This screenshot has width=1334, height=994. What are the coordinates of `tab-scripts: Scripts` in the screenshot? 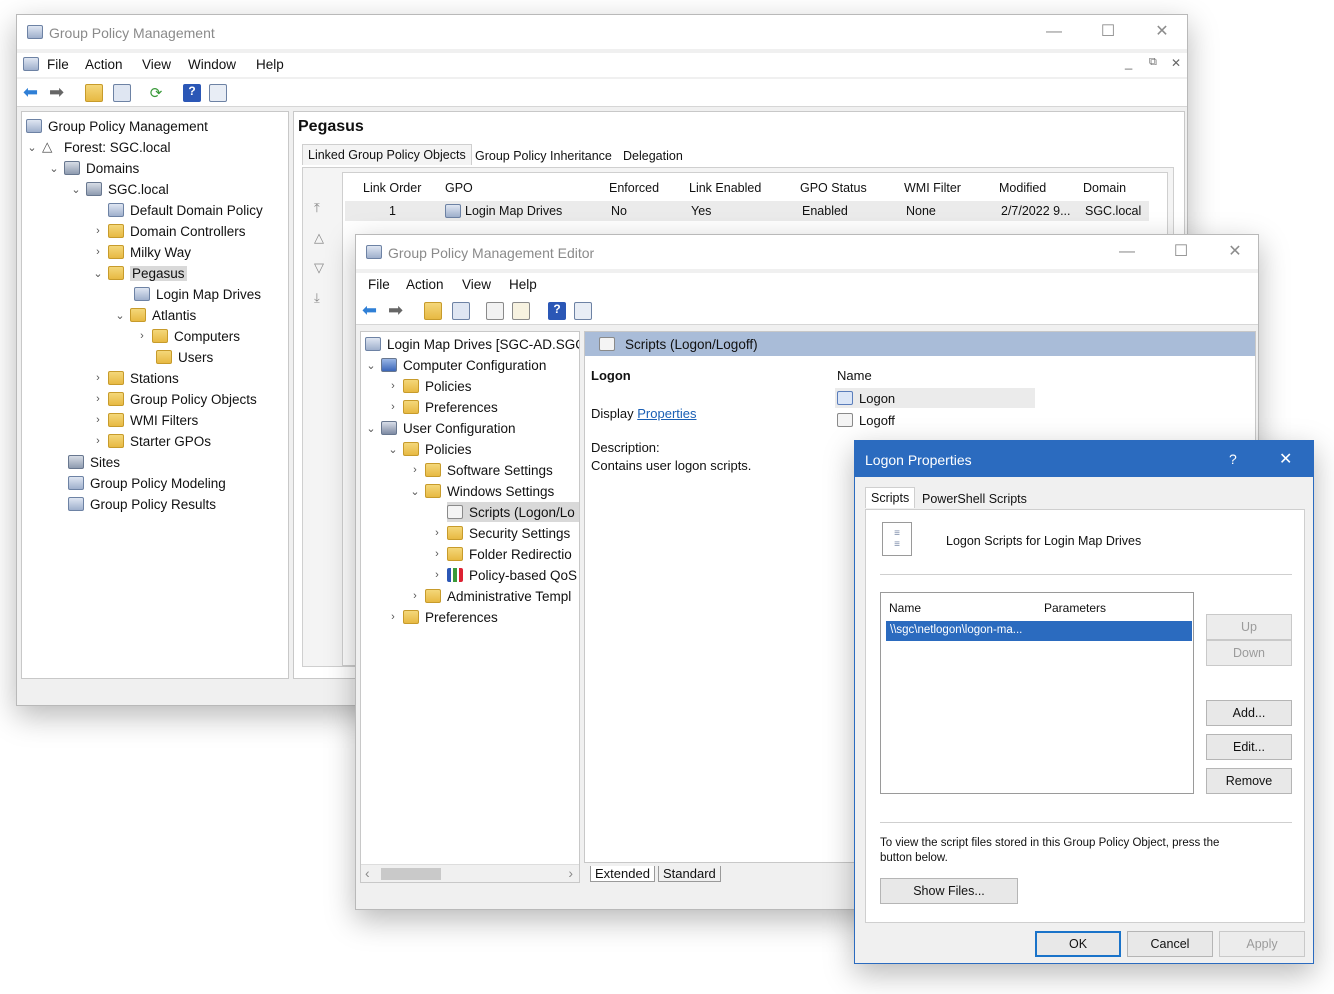 It's located at (890, 497).